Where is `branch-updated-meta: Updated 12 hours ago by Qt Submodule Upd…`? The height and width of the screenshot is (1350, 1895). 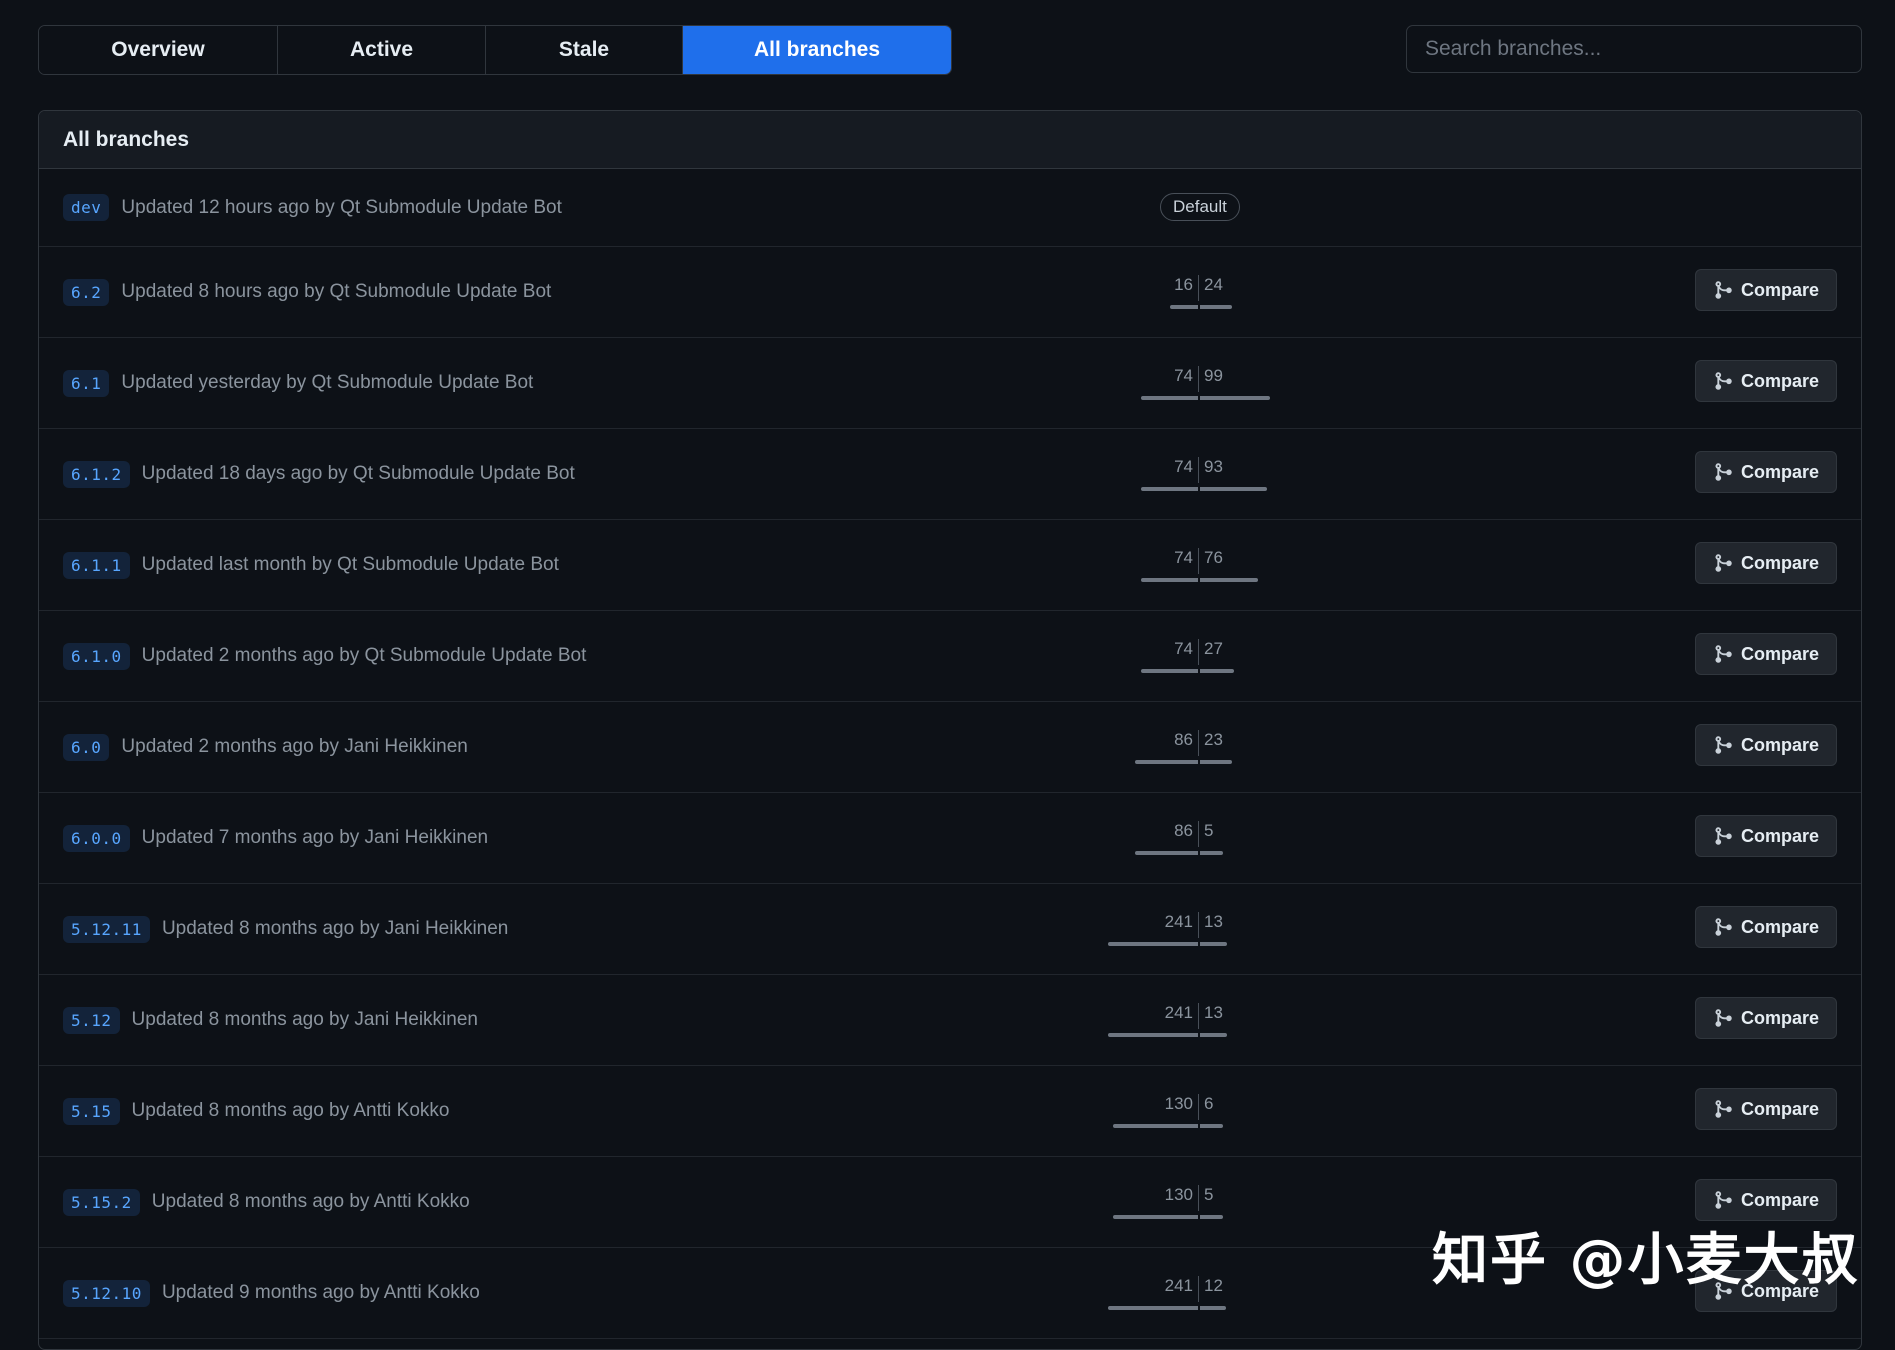
branch-updated-meta: Updated 12 hours ago by Qt Submodule Upd… is located at coordinates (341, 207).